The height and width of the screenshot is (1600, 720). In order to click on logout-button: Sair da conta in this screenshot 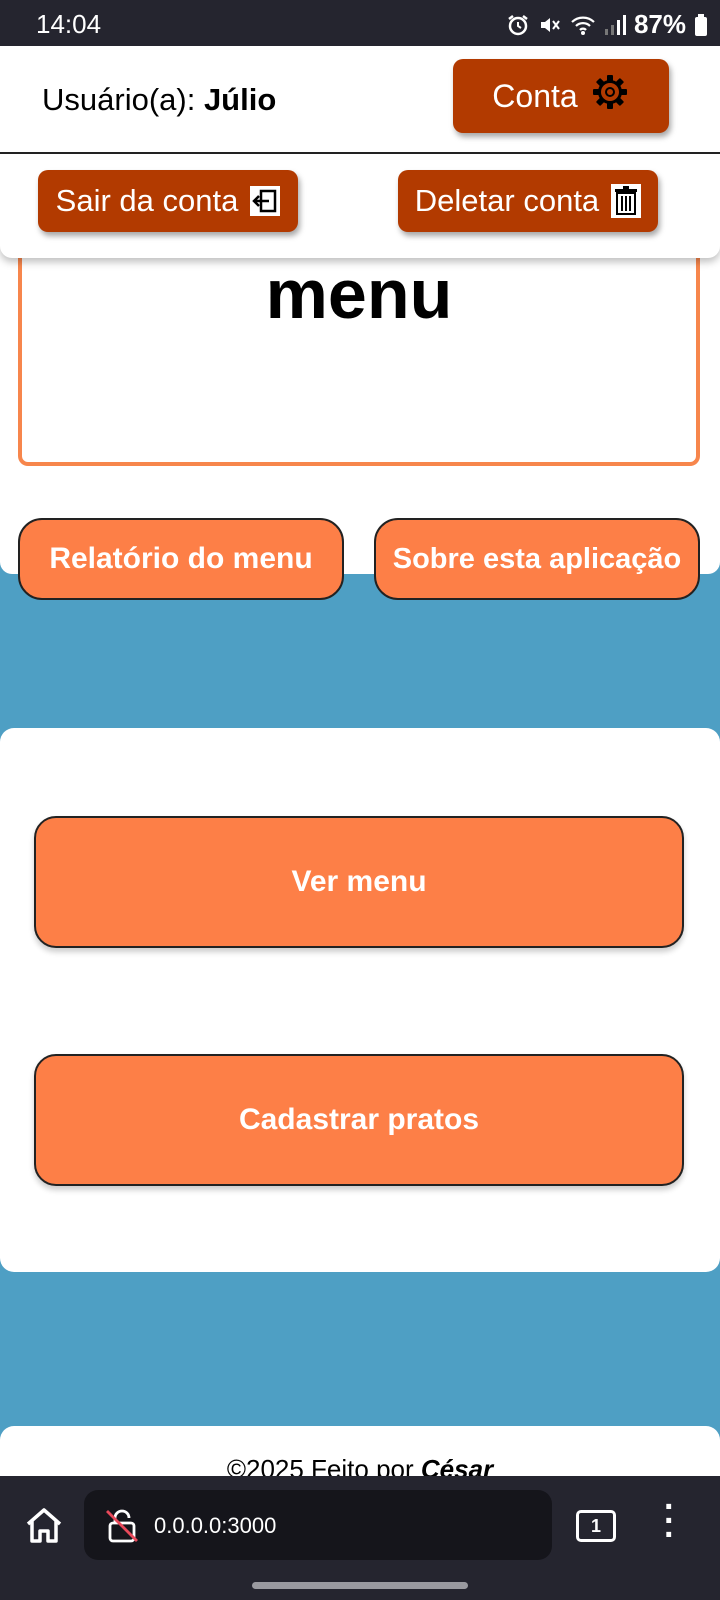, I will do `click(168, 201)`.